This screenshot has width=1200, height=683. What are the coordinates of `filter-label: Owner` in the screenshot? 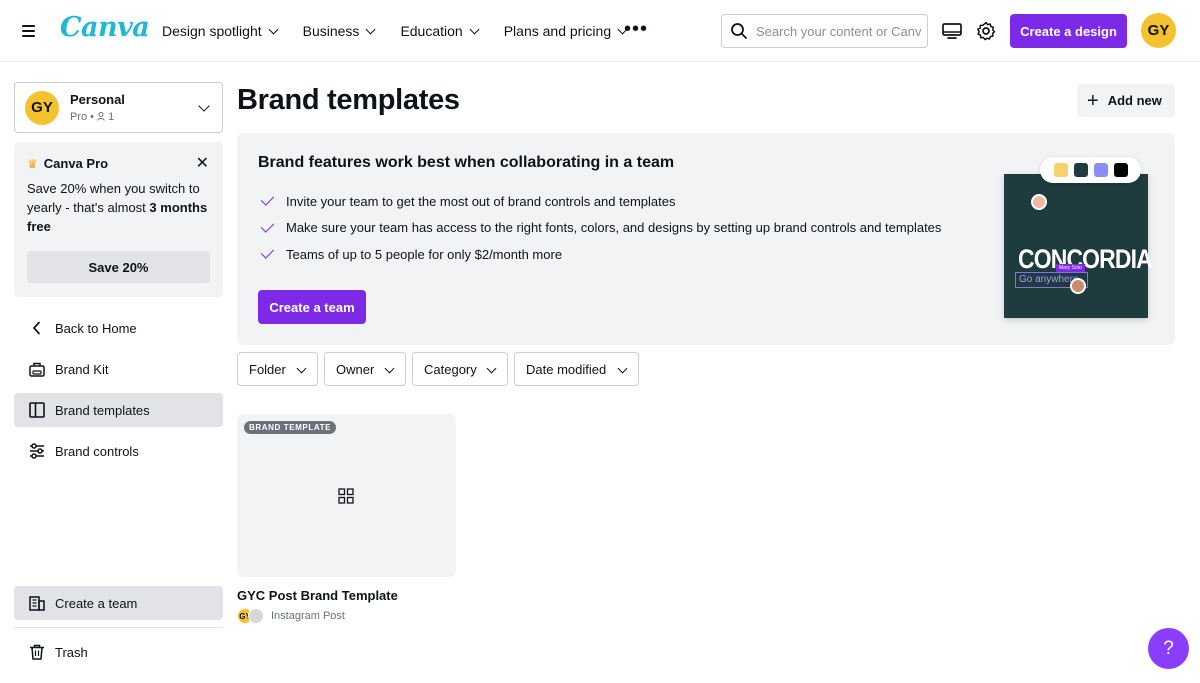 It's located at (355, 369).